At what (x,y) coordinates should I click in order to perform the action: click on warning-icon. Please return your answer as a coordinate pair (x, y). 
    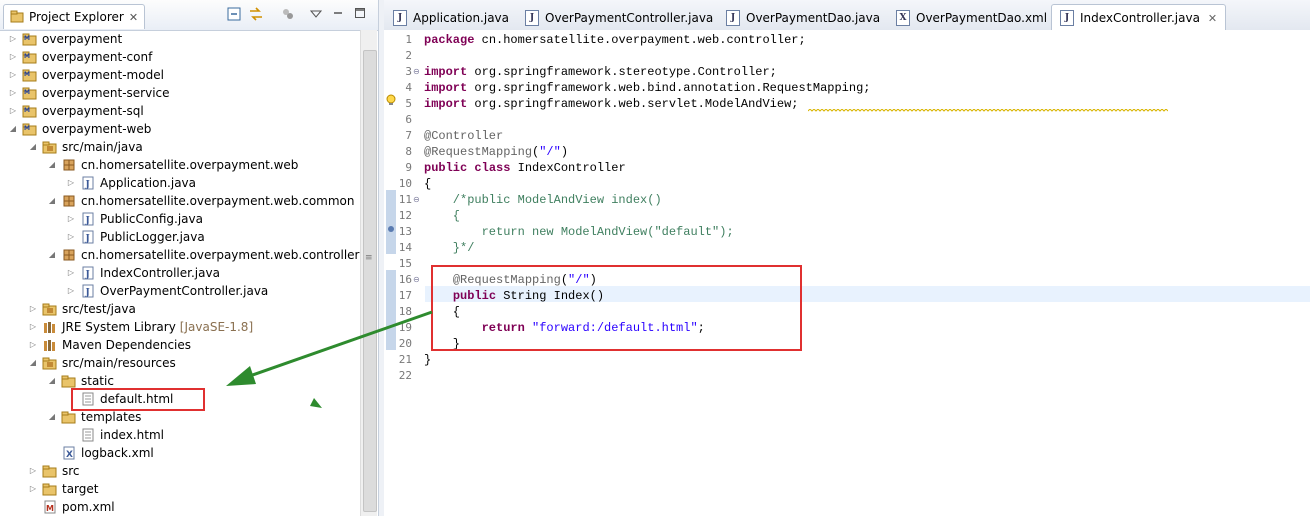
    Looking at the image, I should click on (391, 101).